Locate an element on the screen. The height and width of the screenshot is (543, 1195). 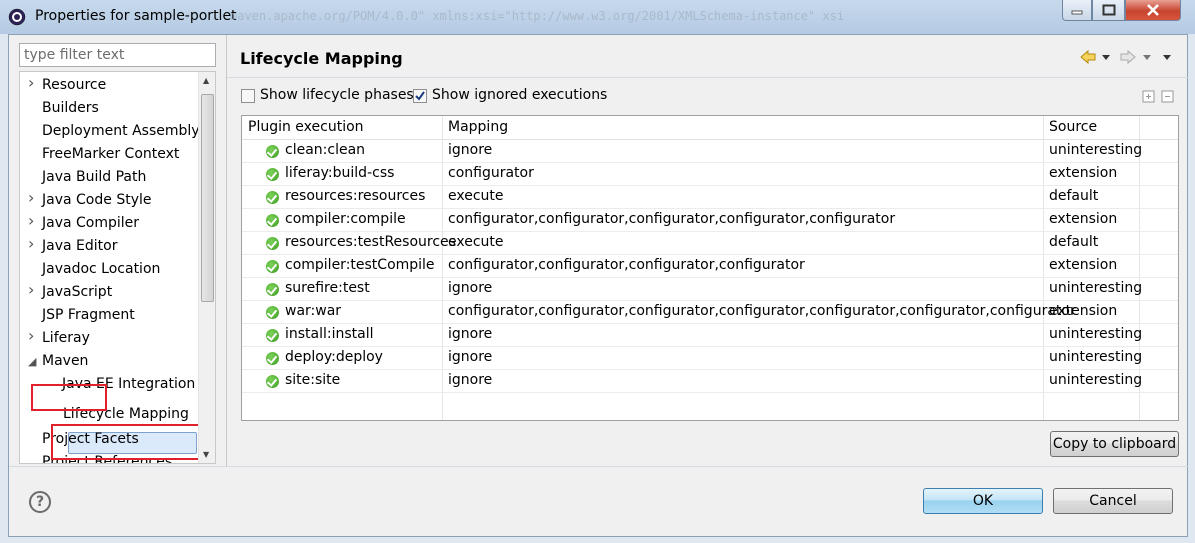
collapse-all-icon is located at coordinates (1167, 96).